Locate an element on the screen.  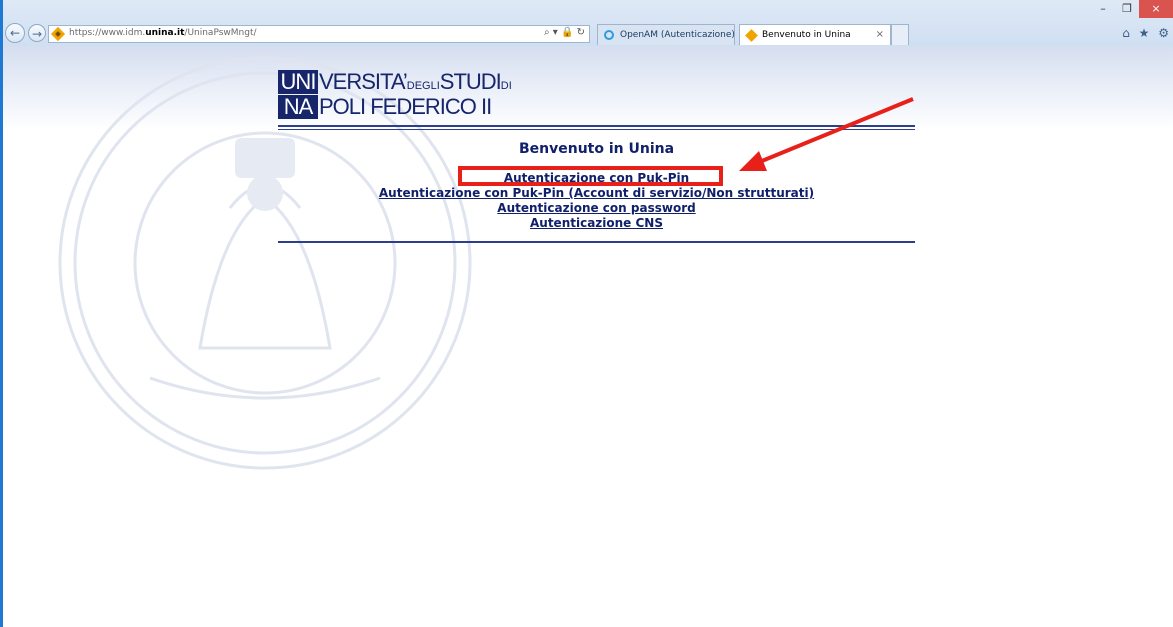
logo-small-text: DEGLI is located at coordinates (423, 86).